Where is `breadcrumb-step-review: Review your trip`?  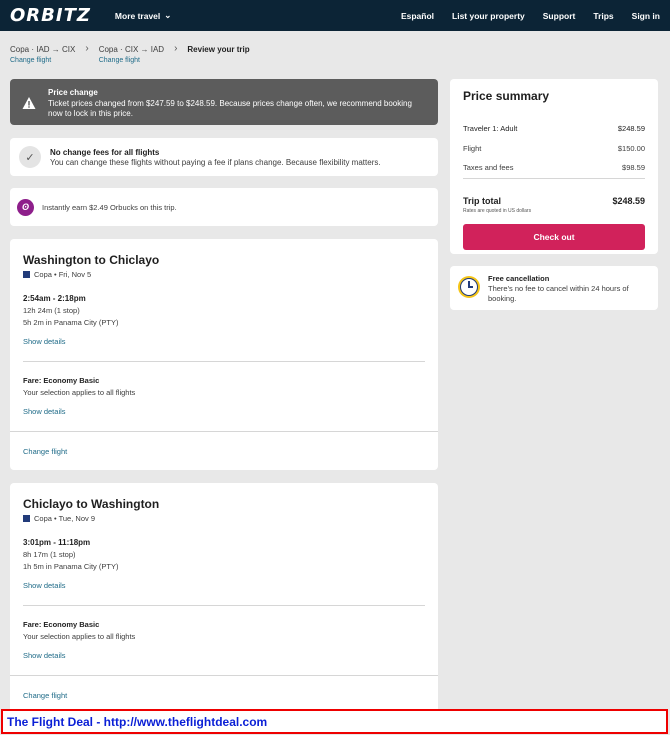
breadcrumb-step-review: Review your trip is located at coordinates (218, 49).